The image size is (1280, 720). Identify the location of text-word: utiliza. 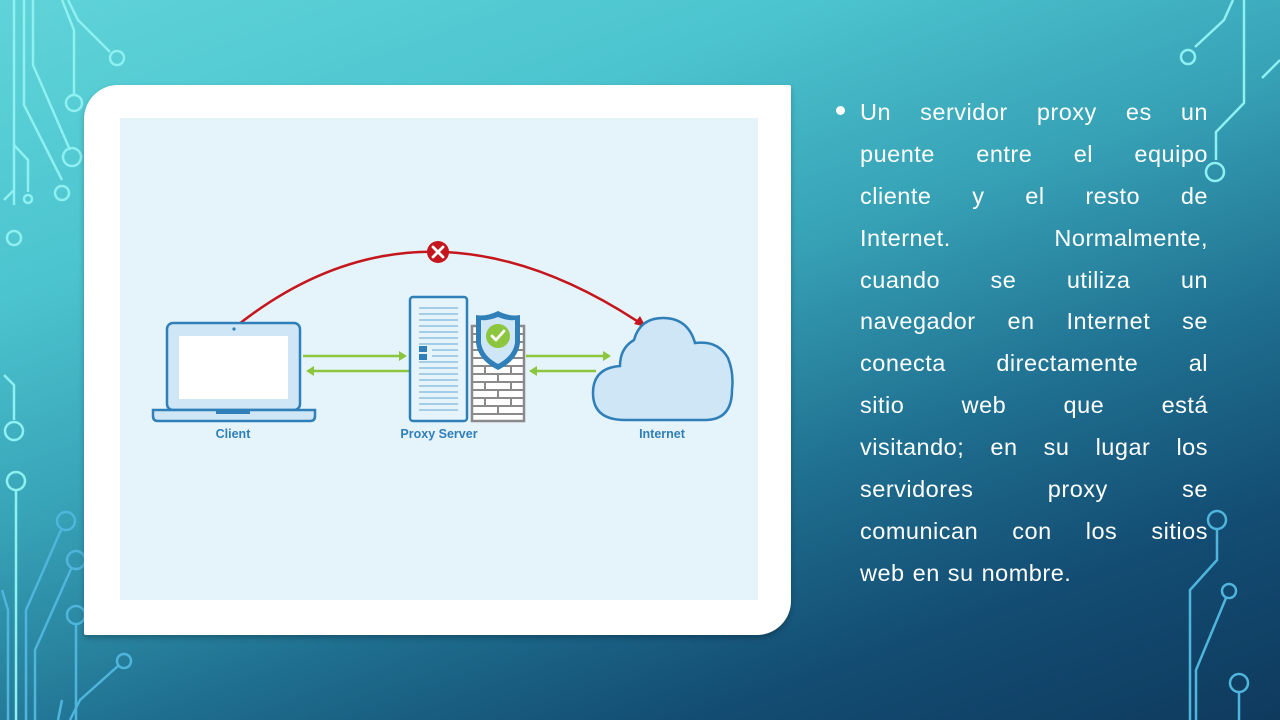
(1098, 279).